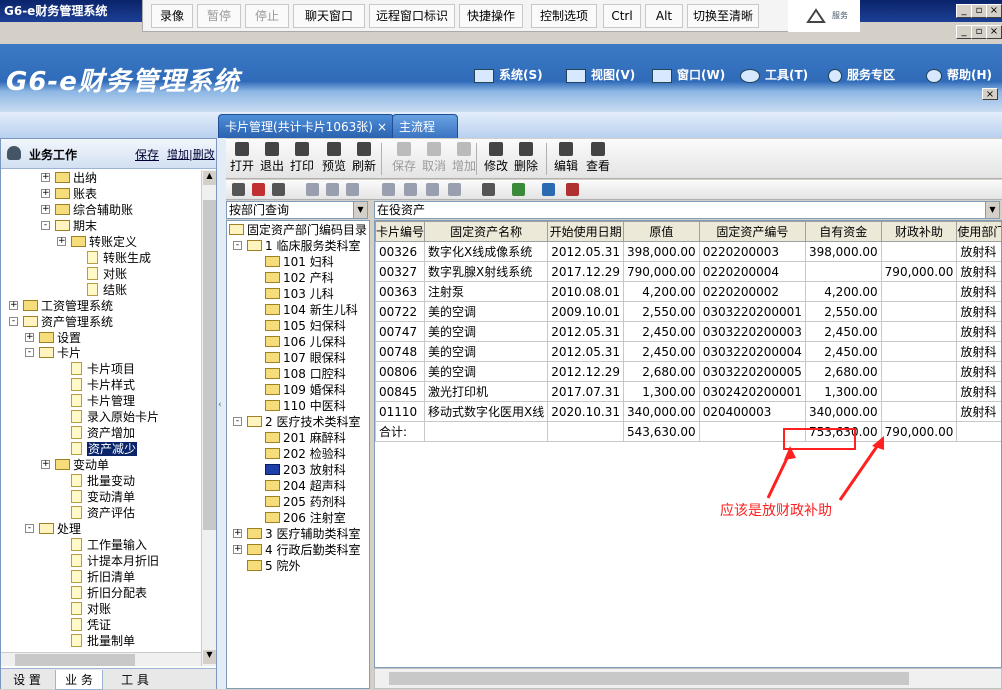 The image size is (1002, 690). Describe the element at coordinates (586, 392) in the screenshot. I see `table-cell: 2017.07.31` at that location.